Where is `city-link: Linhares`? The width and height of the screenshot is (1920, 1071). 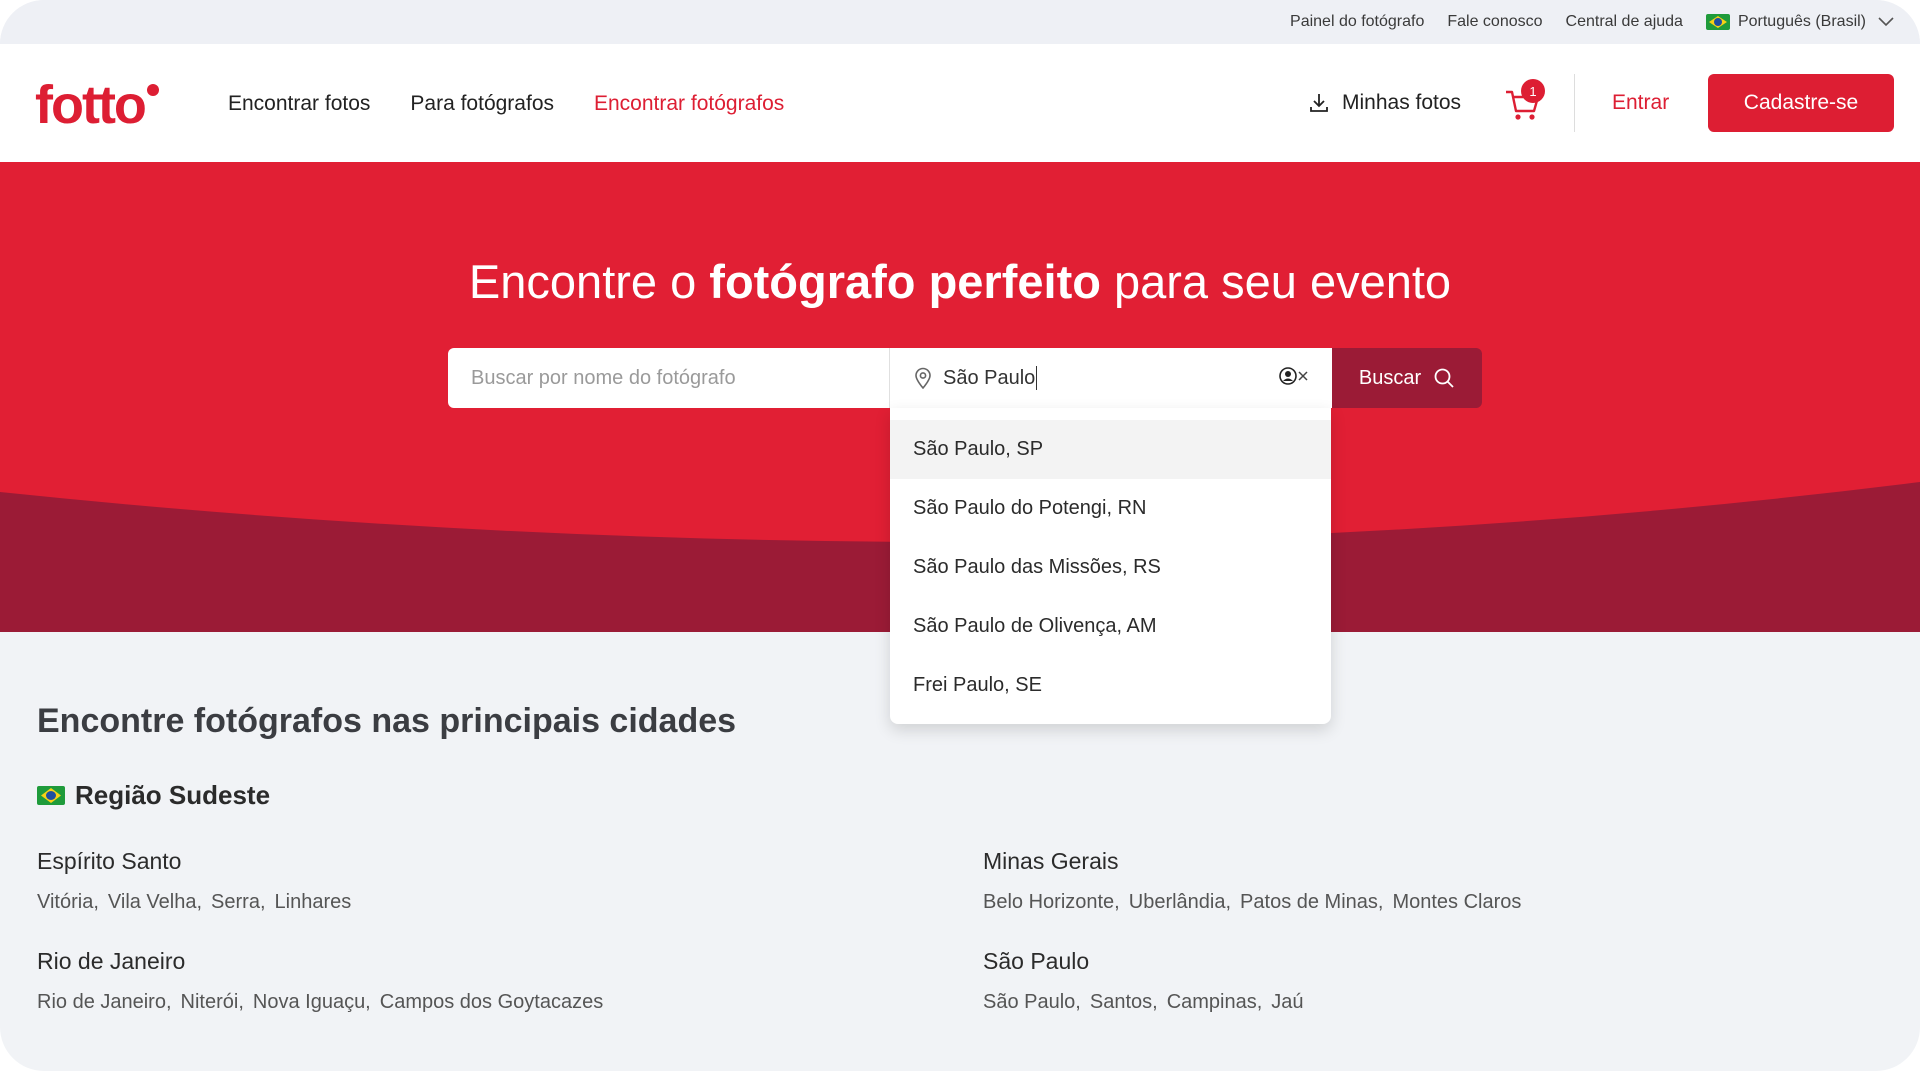
city-link: Linhares is located at coordinates (313, 902).